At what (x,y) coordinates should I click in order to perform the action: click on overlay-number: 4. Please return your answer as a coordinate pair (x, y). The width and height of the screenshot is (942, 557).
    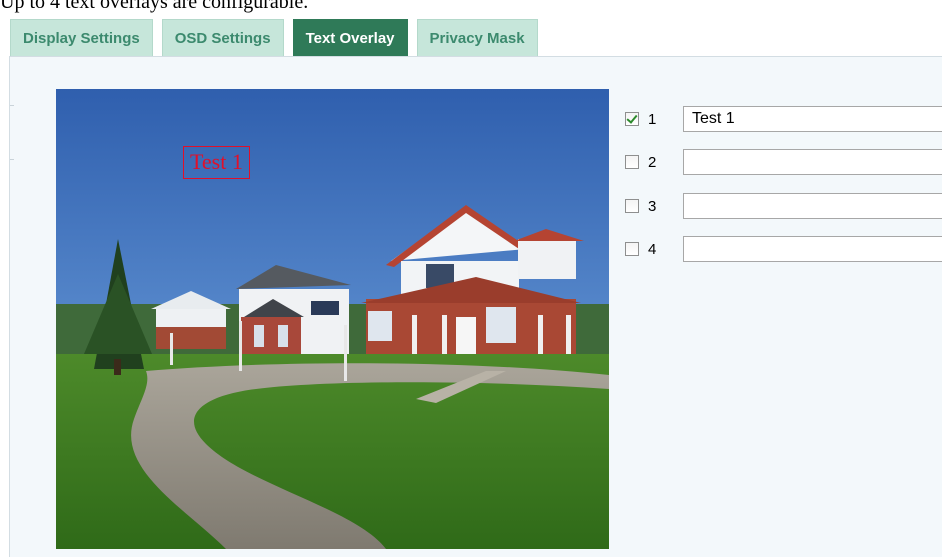
    Looking at the image, I should click on (652, 249).